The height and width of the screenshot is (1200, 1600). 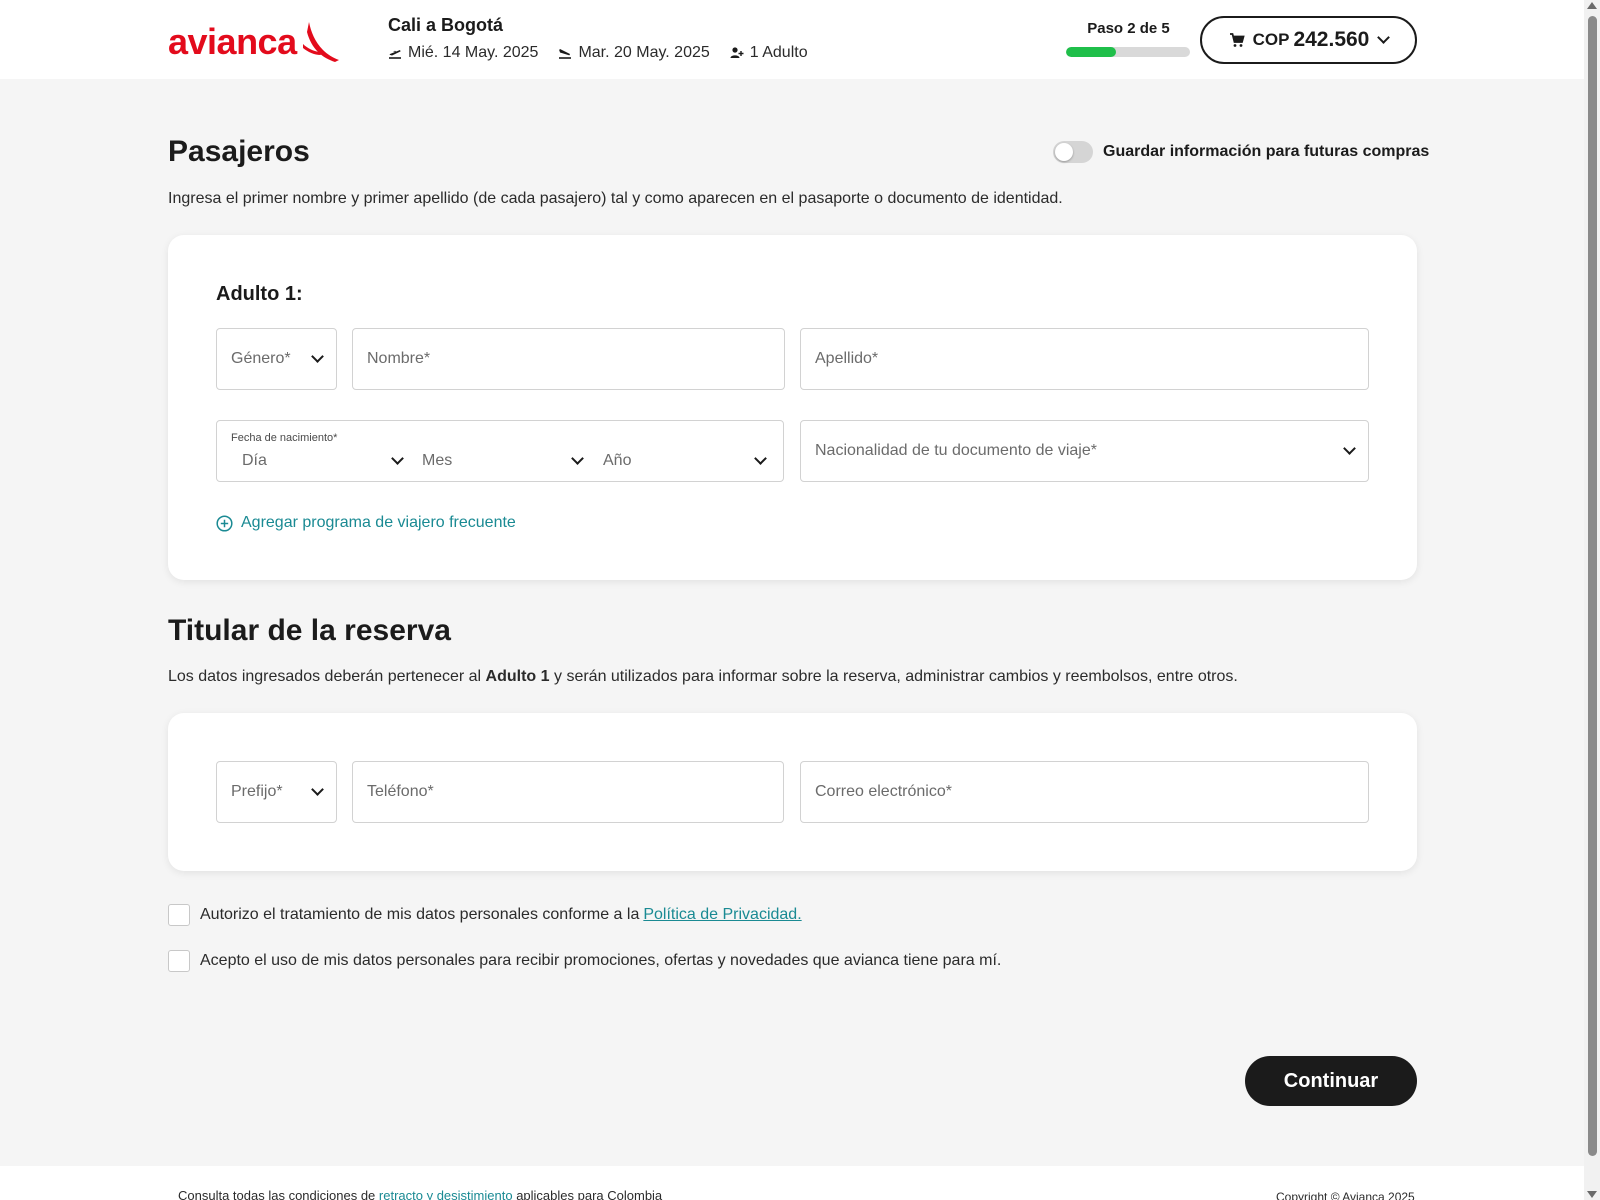 What do you see at coordinates (1331, 39) in the screenshot?
I see `cart-amount: 242.560` at bounding box center [1331, 39].